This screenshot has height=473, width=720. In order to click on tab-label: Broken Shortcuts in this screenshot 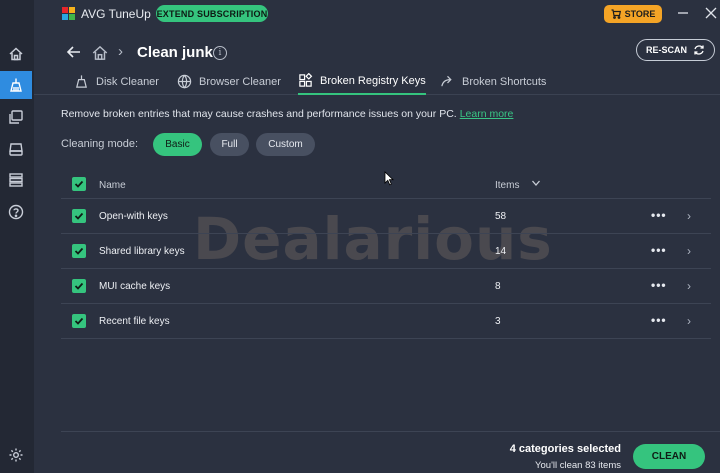, I will do `click(504, 81)`.